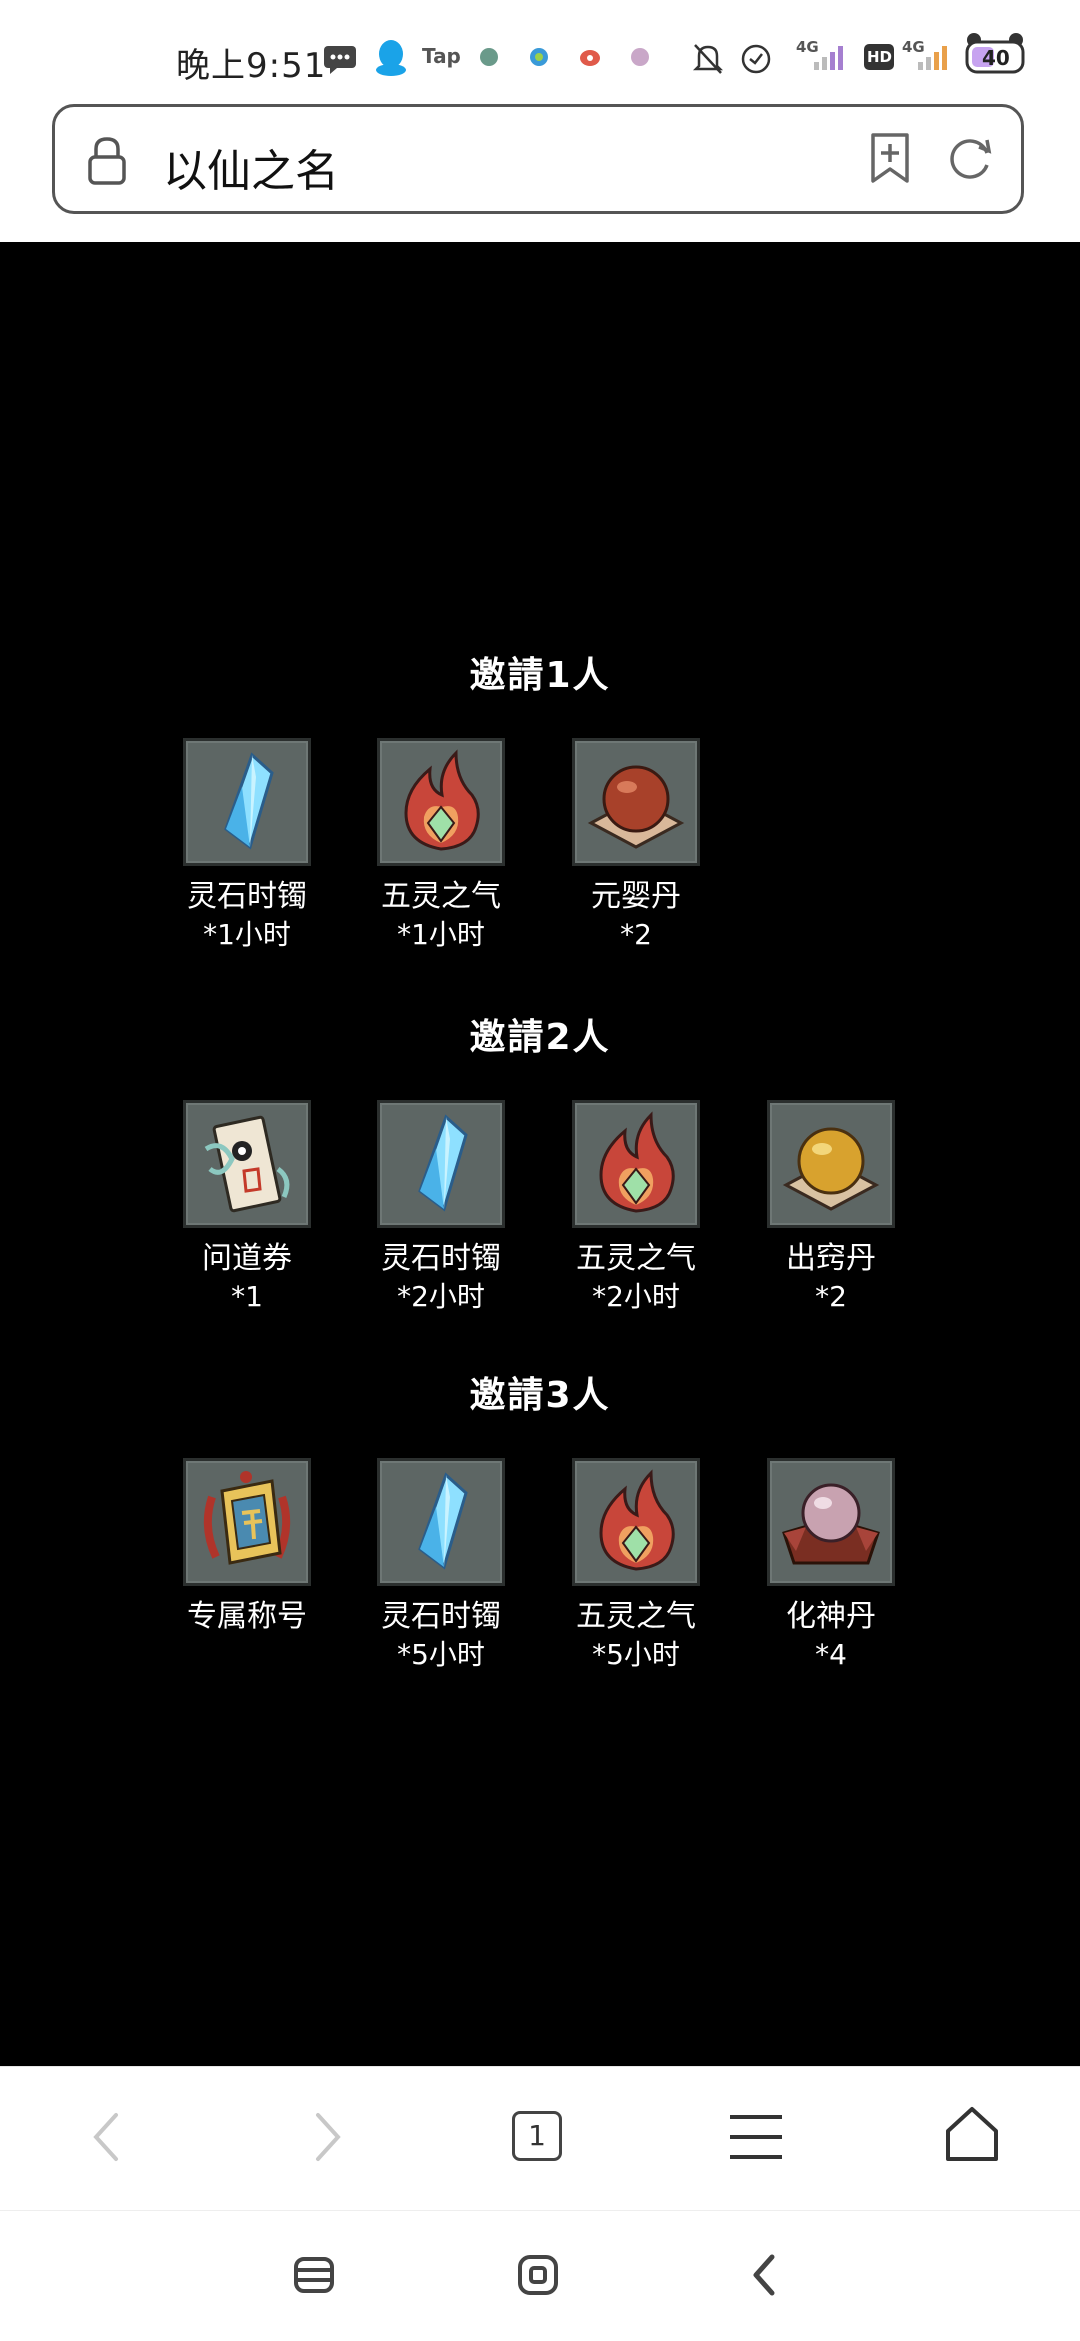 Image resolution: width=1080 pixels, height=2341 pixels. Describe the element at coordinates (540, 1395) in the screenshot. I see `tier-title: 邀請3人` at that location.